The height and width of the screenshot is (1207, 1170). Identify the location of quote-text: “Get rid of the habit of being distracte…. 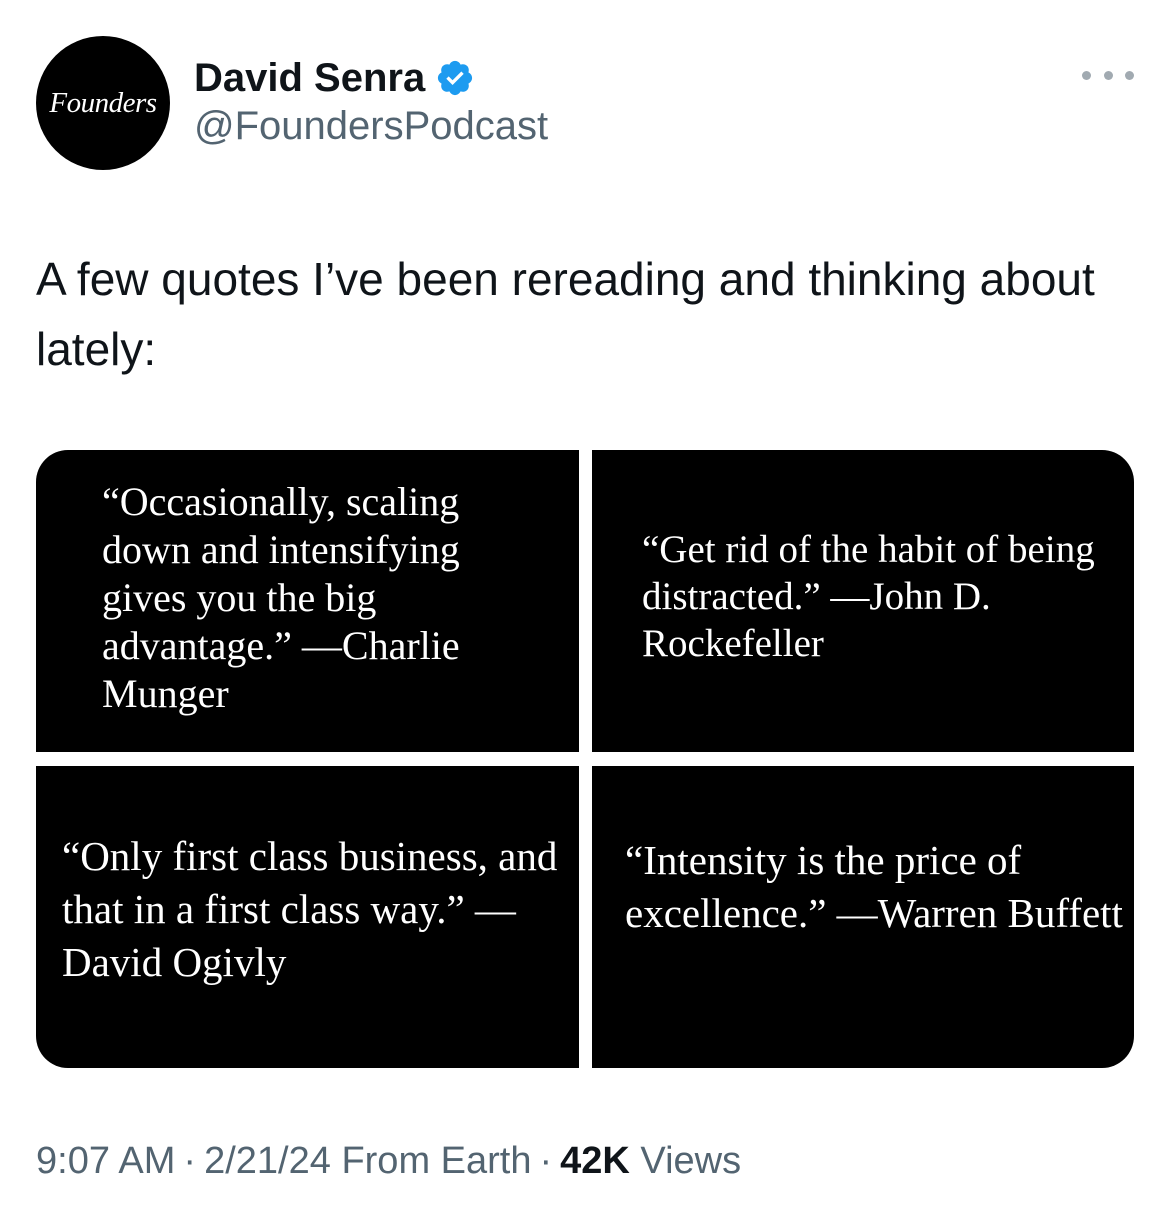
(868, 596).